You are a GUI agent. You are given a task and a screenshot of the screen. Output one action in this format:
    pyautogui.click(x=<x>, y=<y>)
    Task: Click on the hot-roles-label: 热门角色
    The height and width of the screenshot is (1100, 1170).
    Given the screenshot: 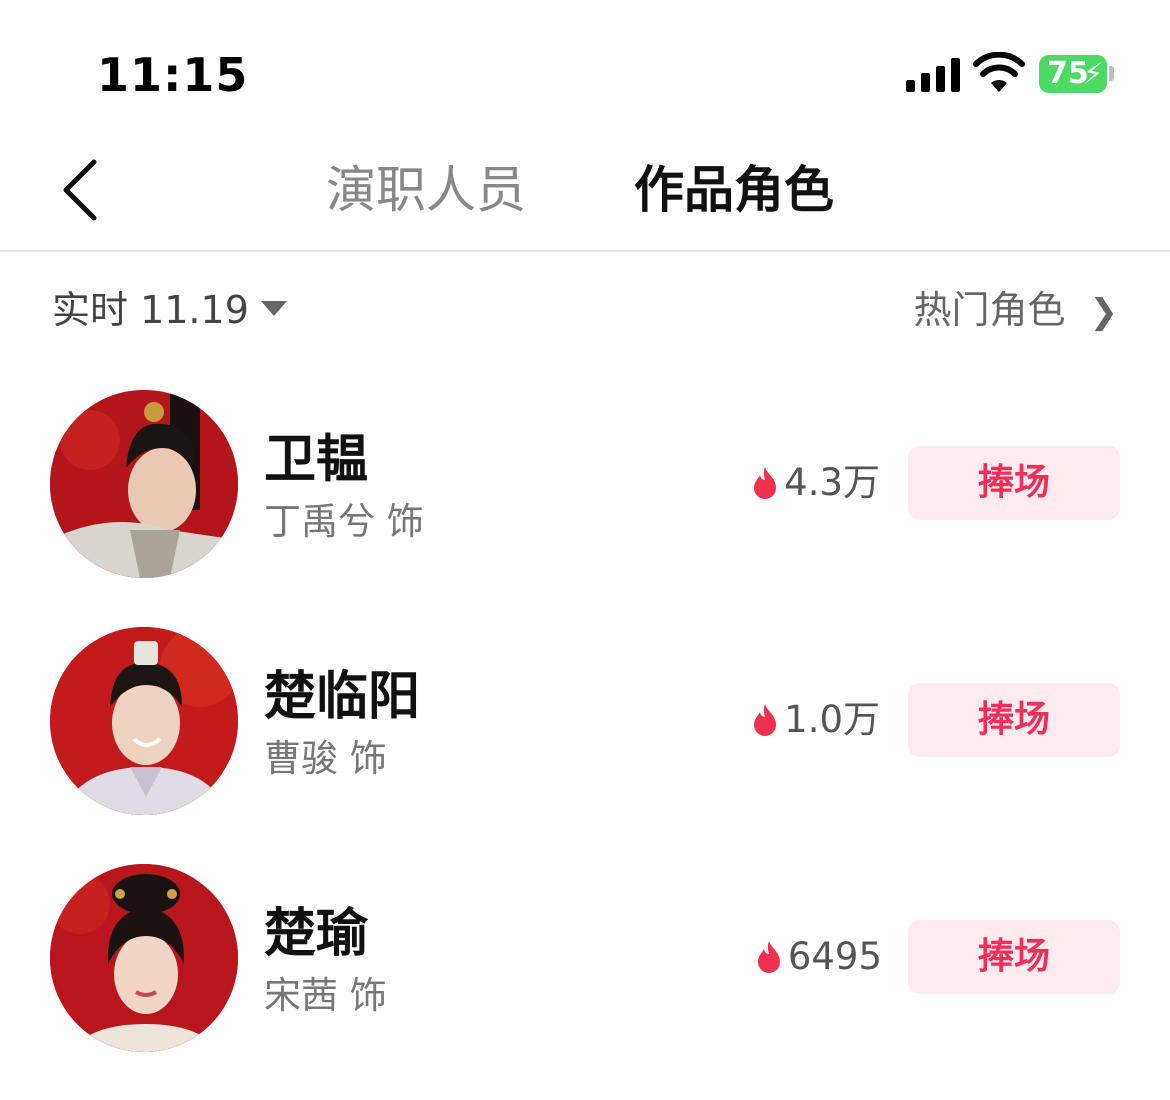 What is the action you would take?
    pyautogui.click(x=989, y=310)
    